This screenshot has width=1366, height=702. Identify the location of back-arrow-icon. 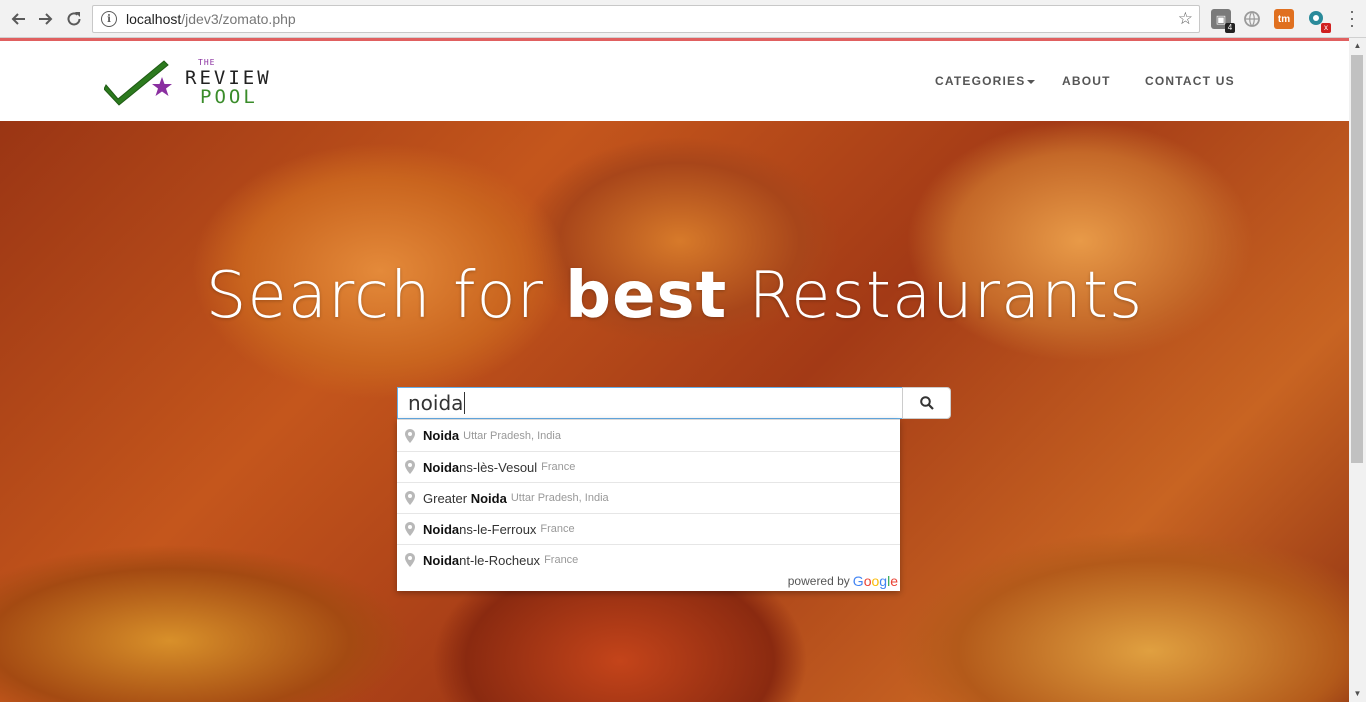
(18, 19).